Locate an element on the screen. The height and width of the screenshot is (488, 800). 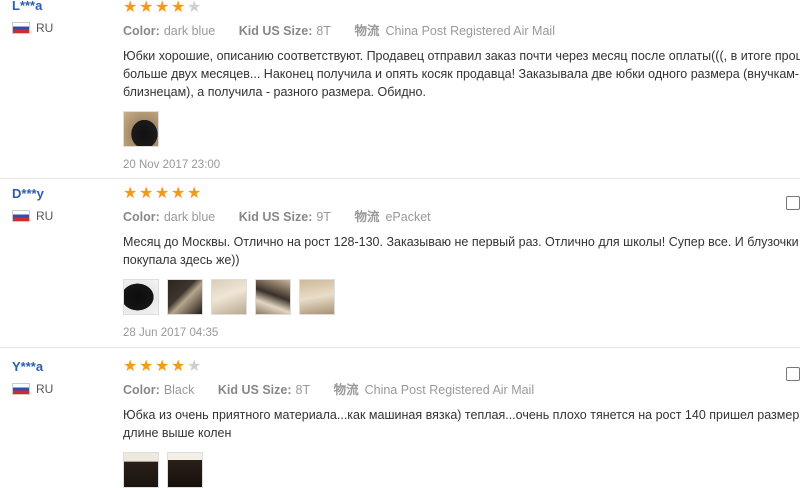
username: L***a is located at coordinates (32, 6).